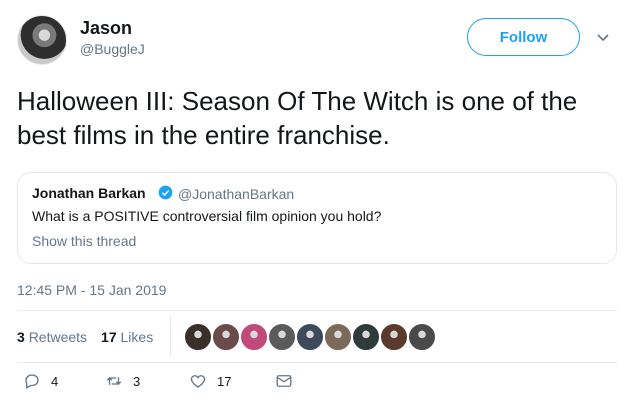 The height and width of the screenshot is (414, 640). I want to click on direct-message-action, so click(284, 381).